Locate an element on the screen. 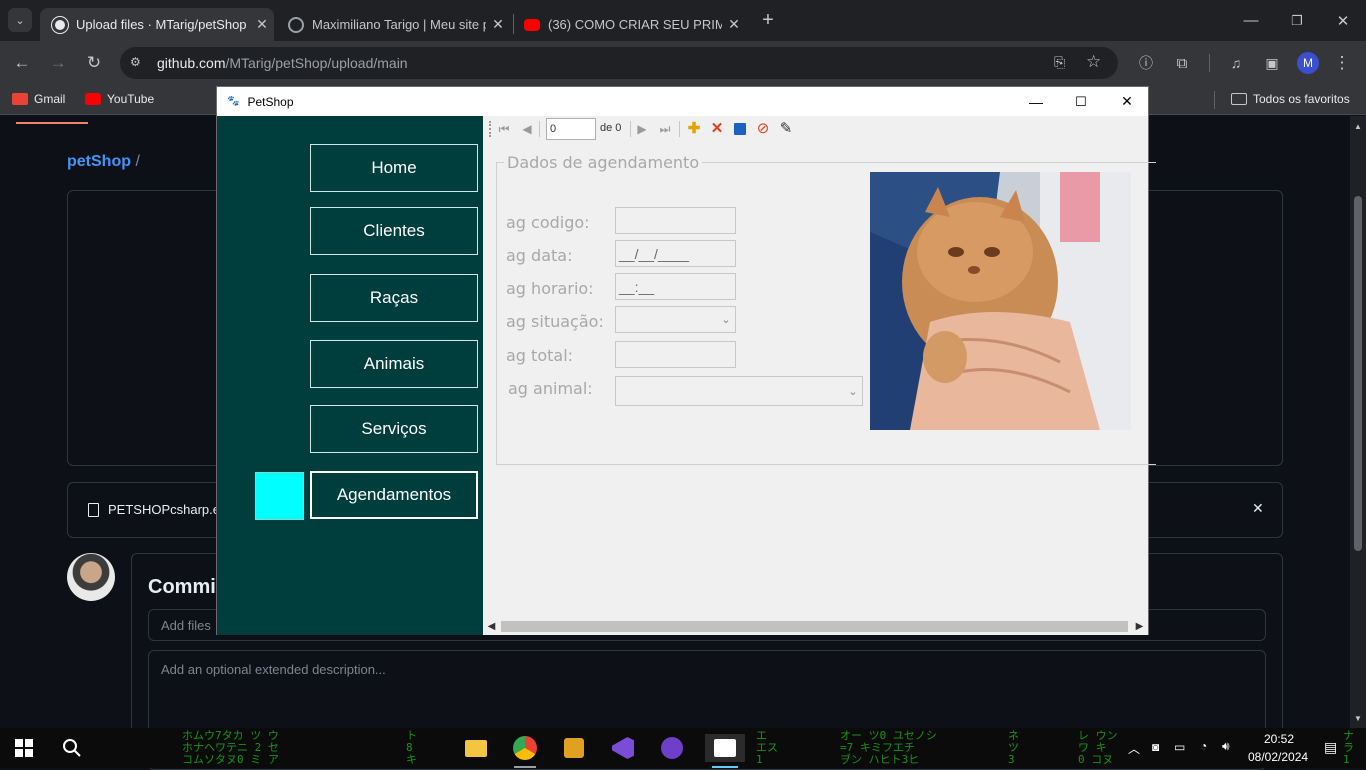 Image resolution: width=1366 pixels, height=770 pixels. install-app-icon: ⎘ is located at coordinates (1059, 62).